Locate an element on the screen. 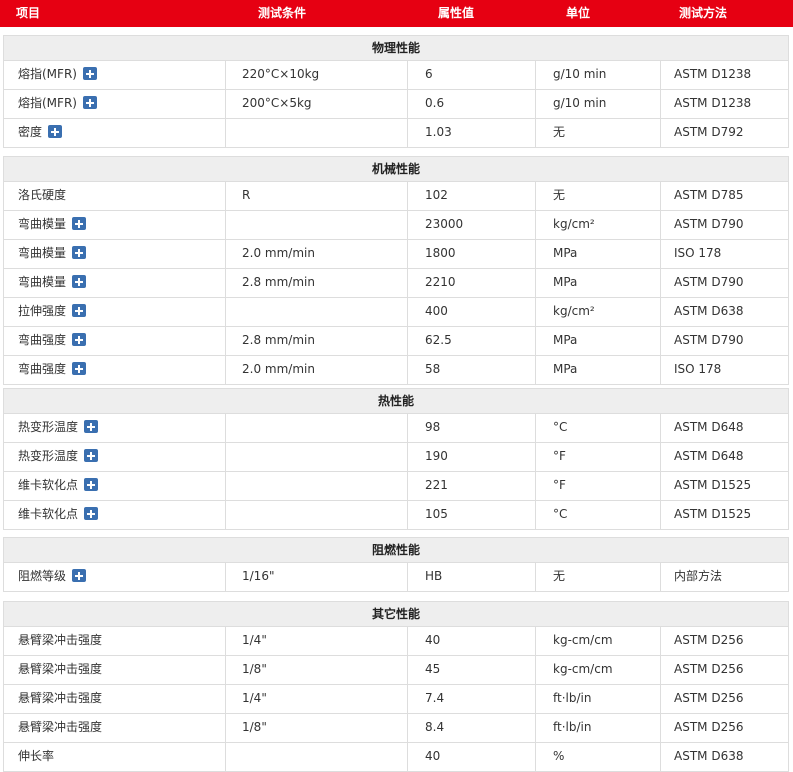  cell-method: ISO 178 is located at coordinates (697, 254).